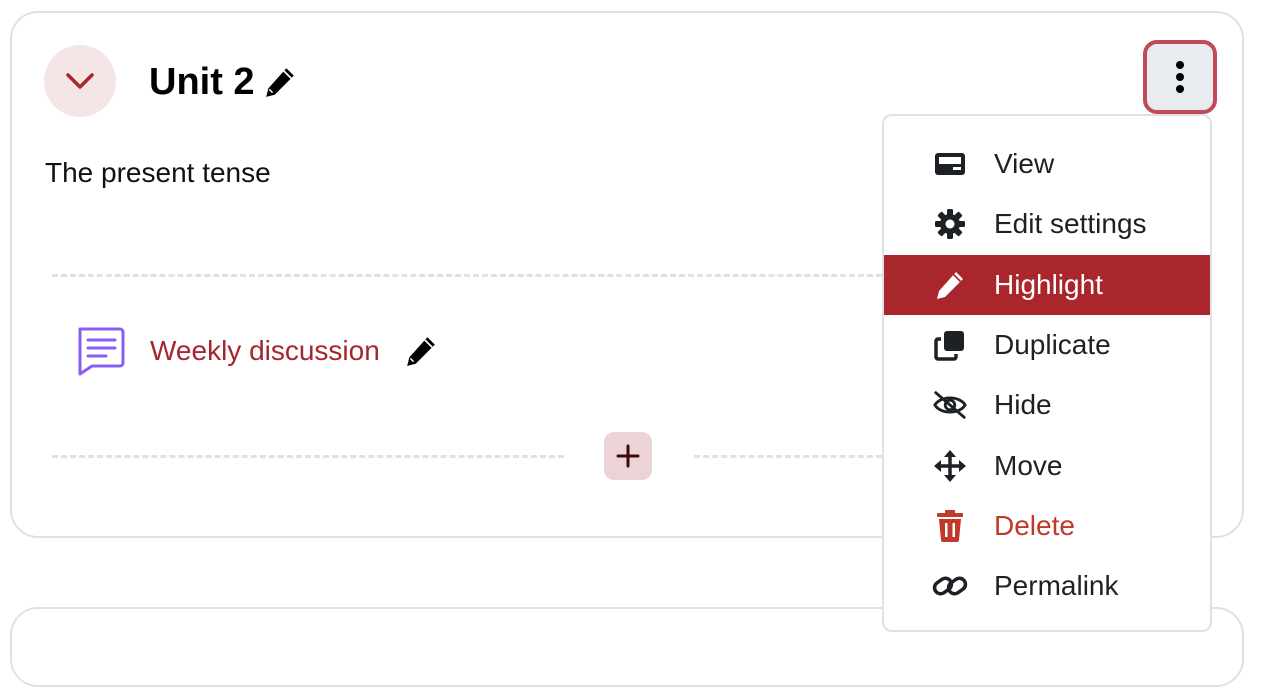 The image size is (1264, 687). I want to click on trash-icon, so click(950, 526).